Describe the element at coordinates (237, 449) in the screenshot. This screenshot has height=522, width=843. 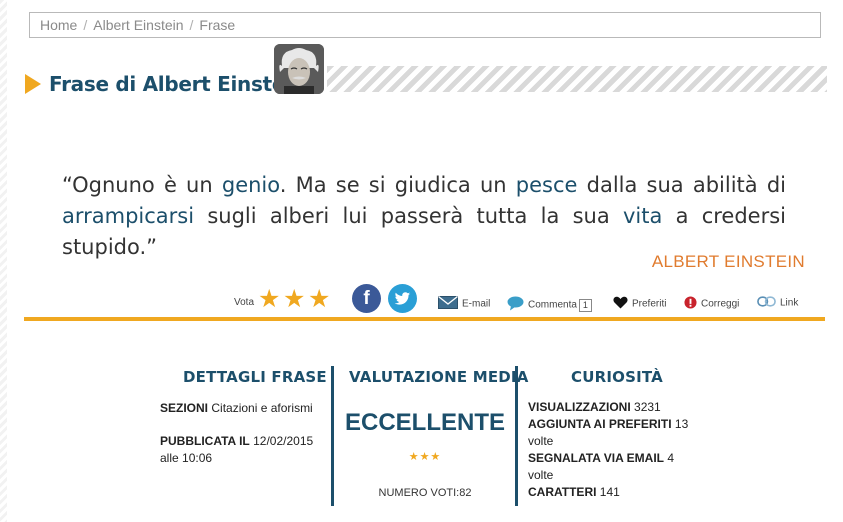
I see `published-info: PUBBLICATA IL 12/02/2015 alle 10:06` at that location.